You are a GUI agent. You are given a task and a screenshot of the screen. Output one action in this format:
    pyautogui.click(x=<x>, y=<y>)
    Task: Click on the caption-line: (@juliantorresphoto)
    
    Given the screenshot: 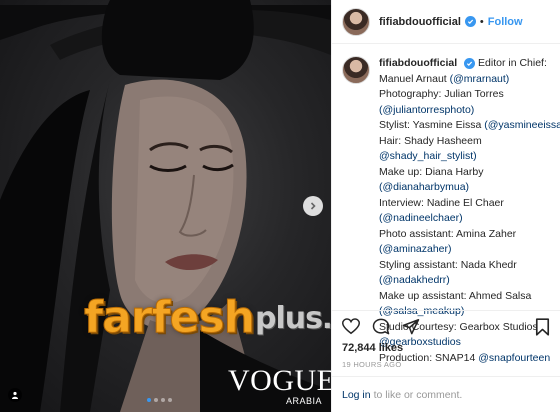 What is the action you would take?
    pyautogui.click(x=469, y=111)
    